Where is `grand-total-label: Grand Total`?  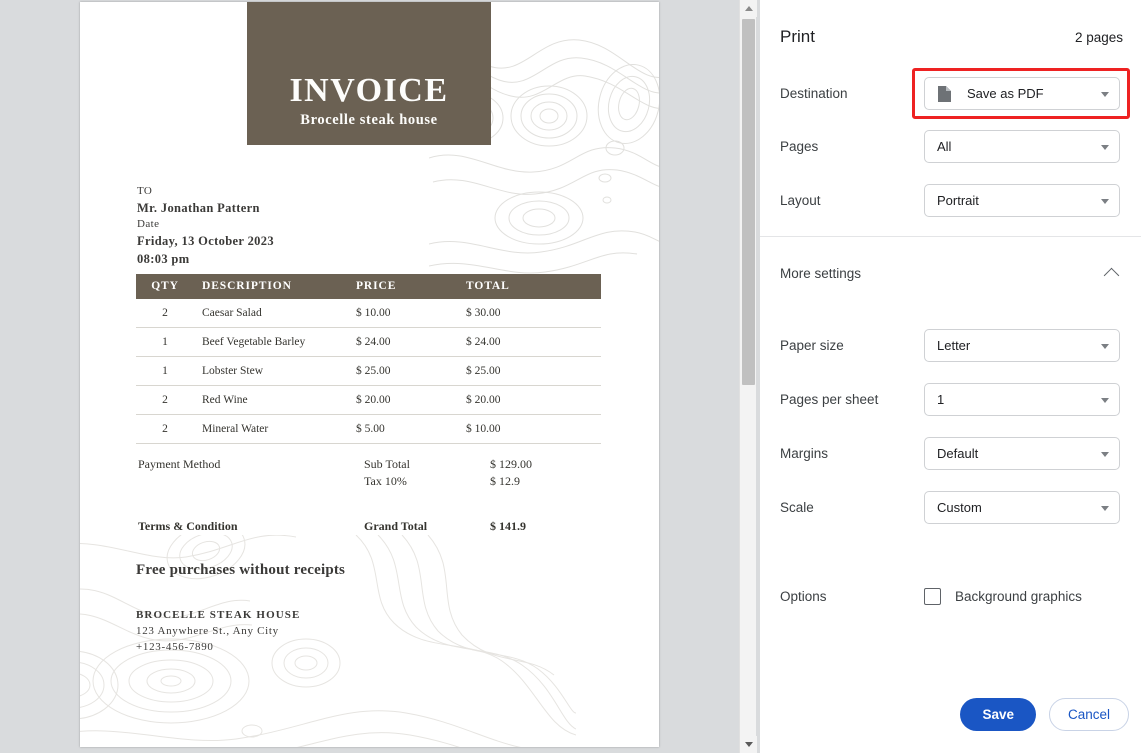 grand-total-label: Grand Total is located at coordinates (396, 526).